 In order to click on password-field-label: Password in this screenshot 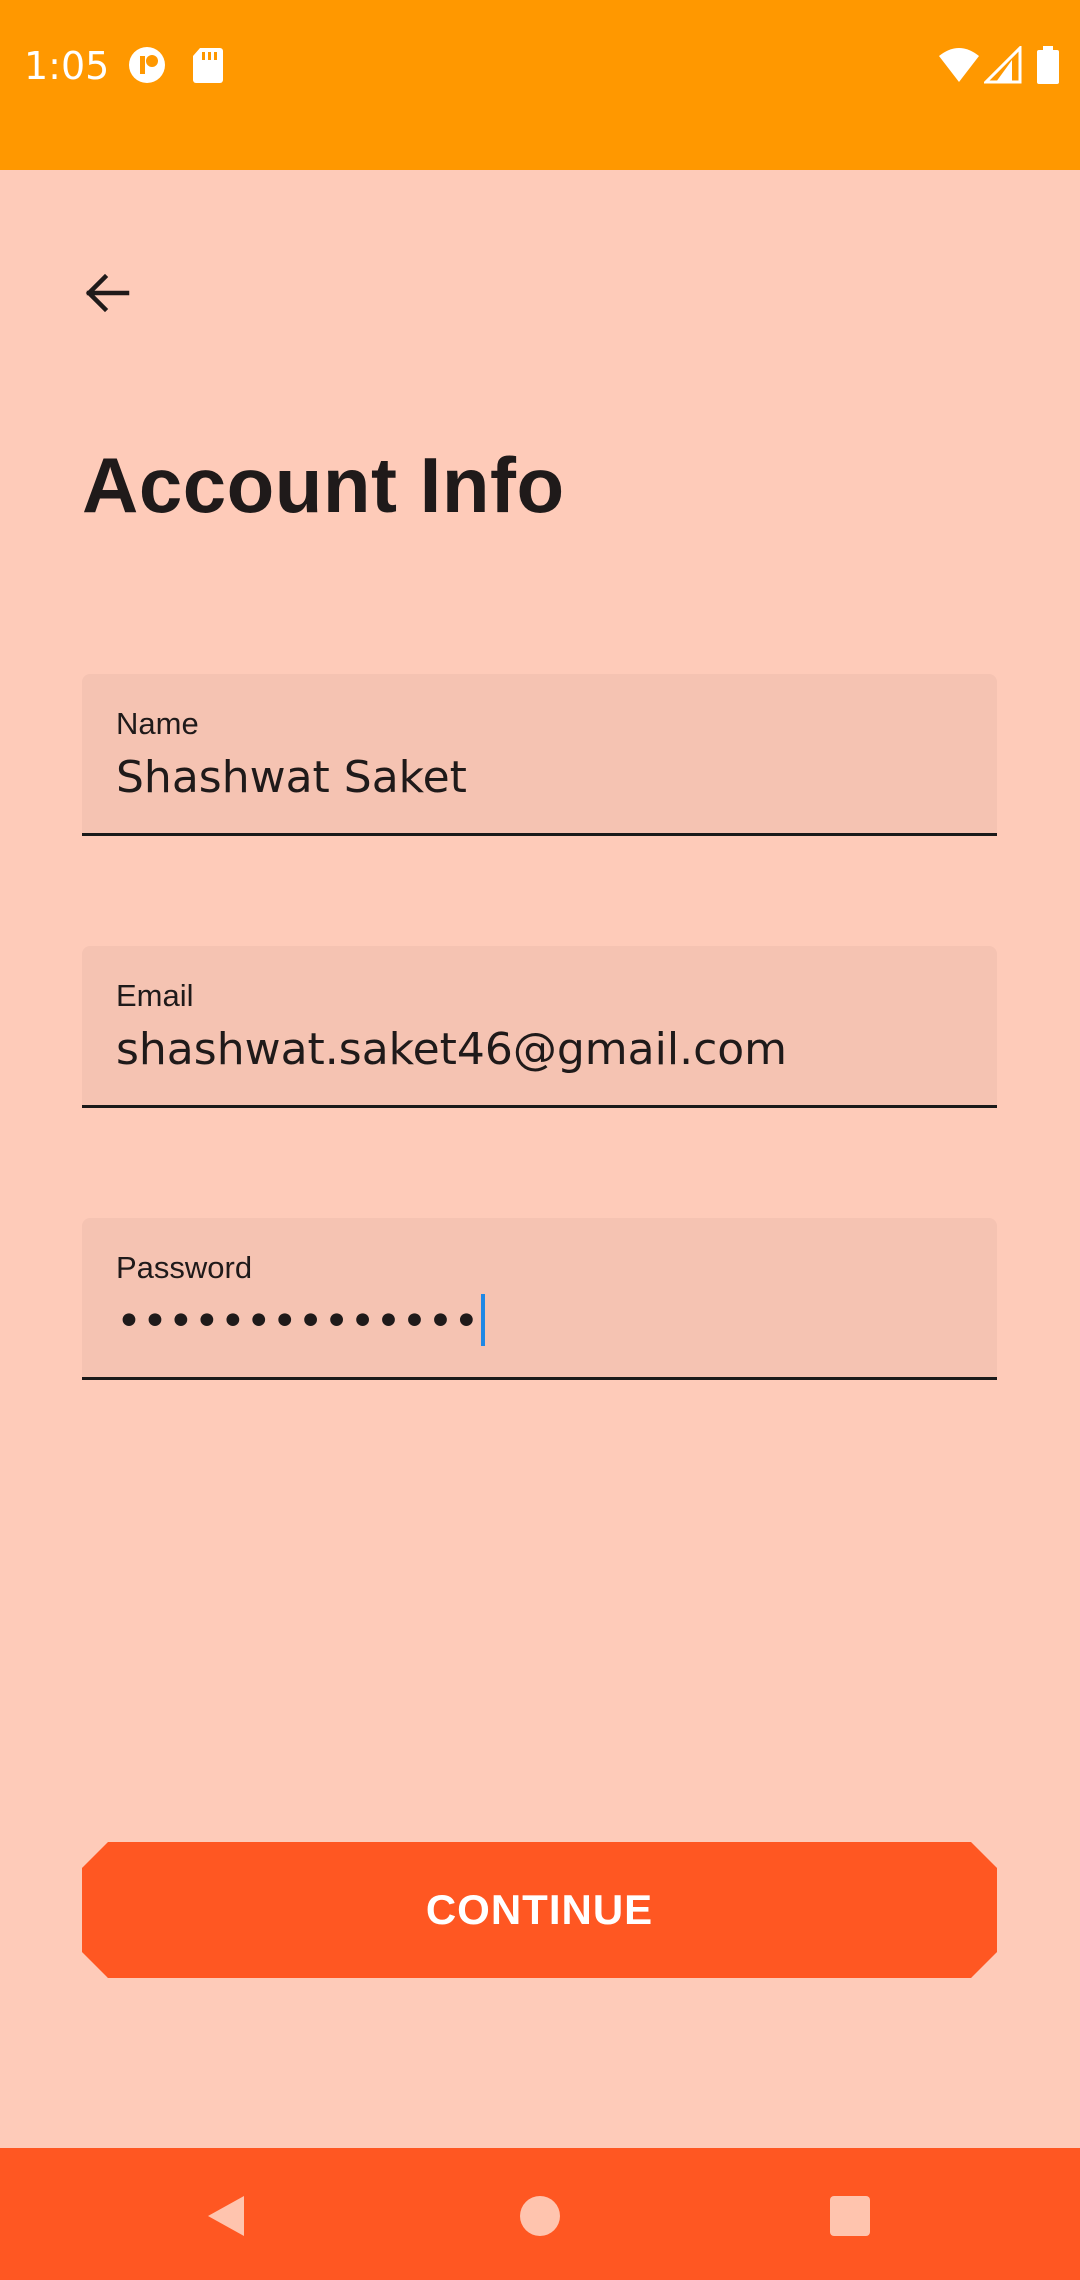, I will do `click(184, 1267)`.